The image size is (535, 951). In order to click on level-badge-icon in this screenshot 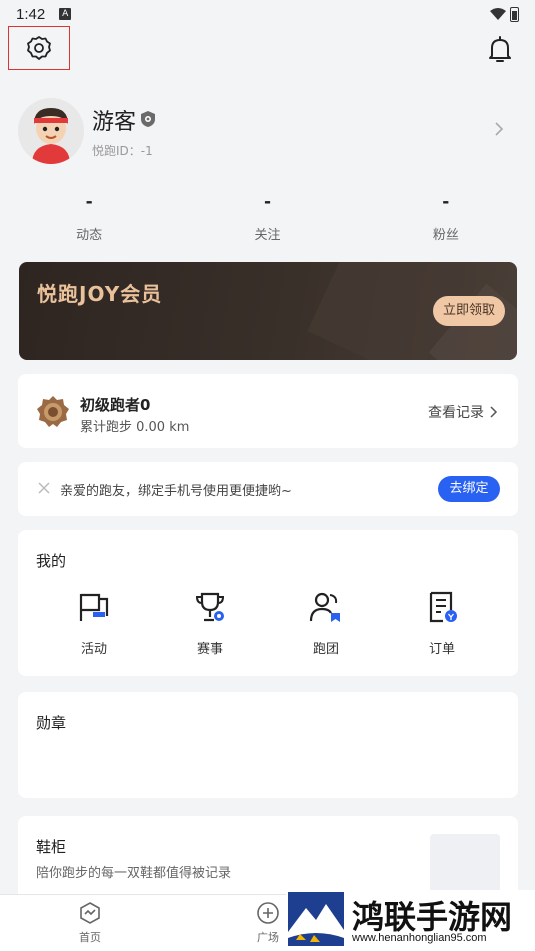, I will do `click(53, 411)`.